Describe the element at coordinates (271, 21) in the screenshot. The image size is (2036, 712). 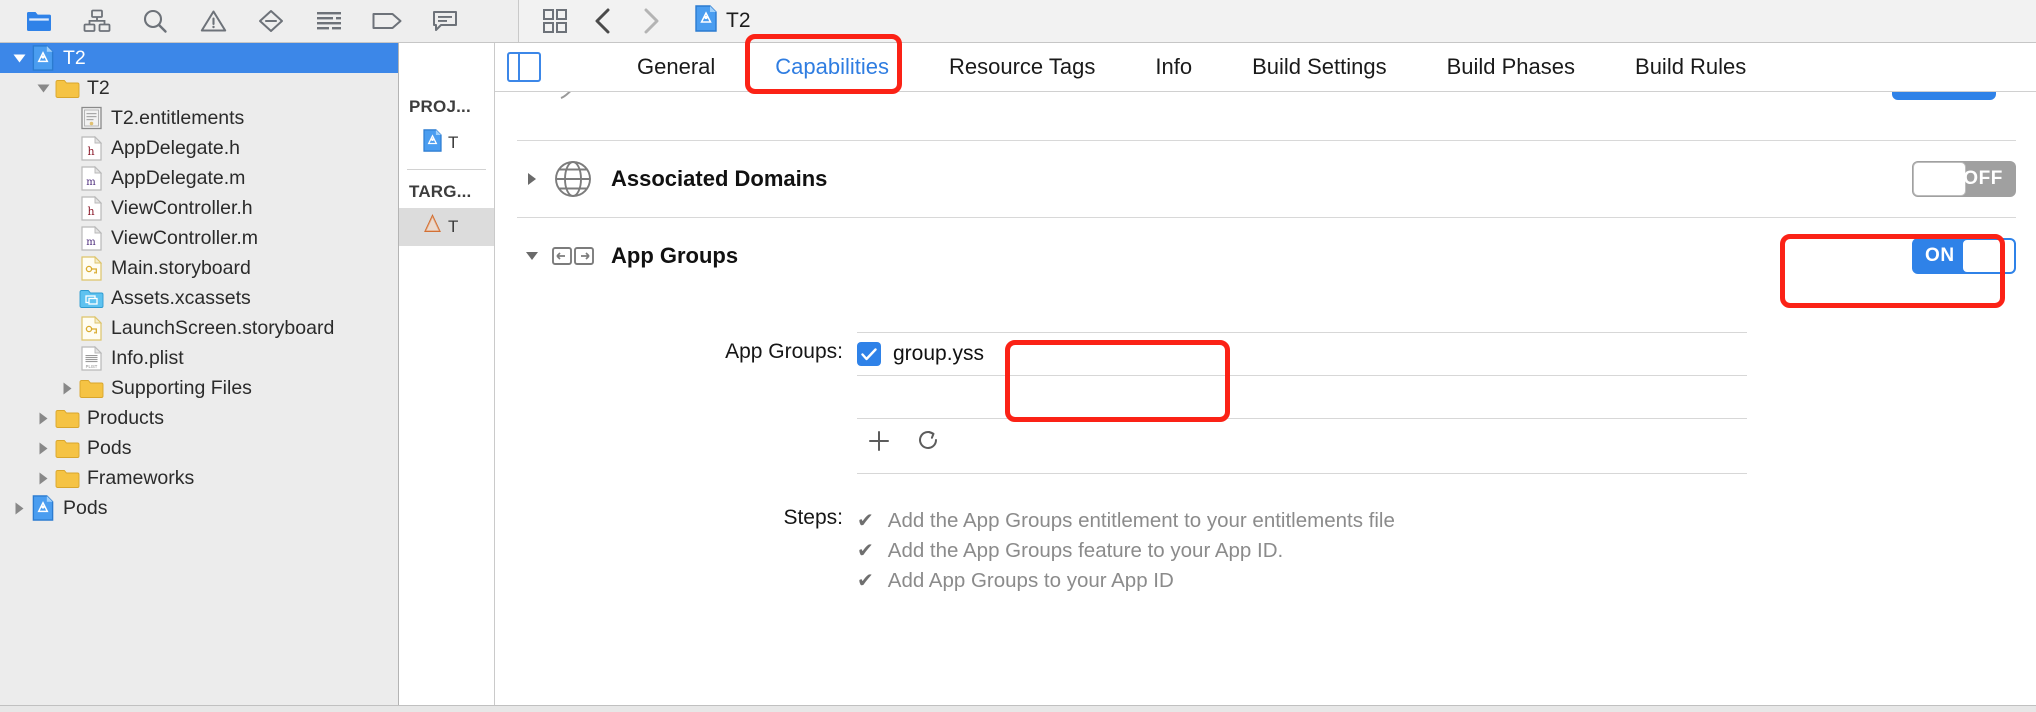
I see `minus-diamond-icon` at that location.